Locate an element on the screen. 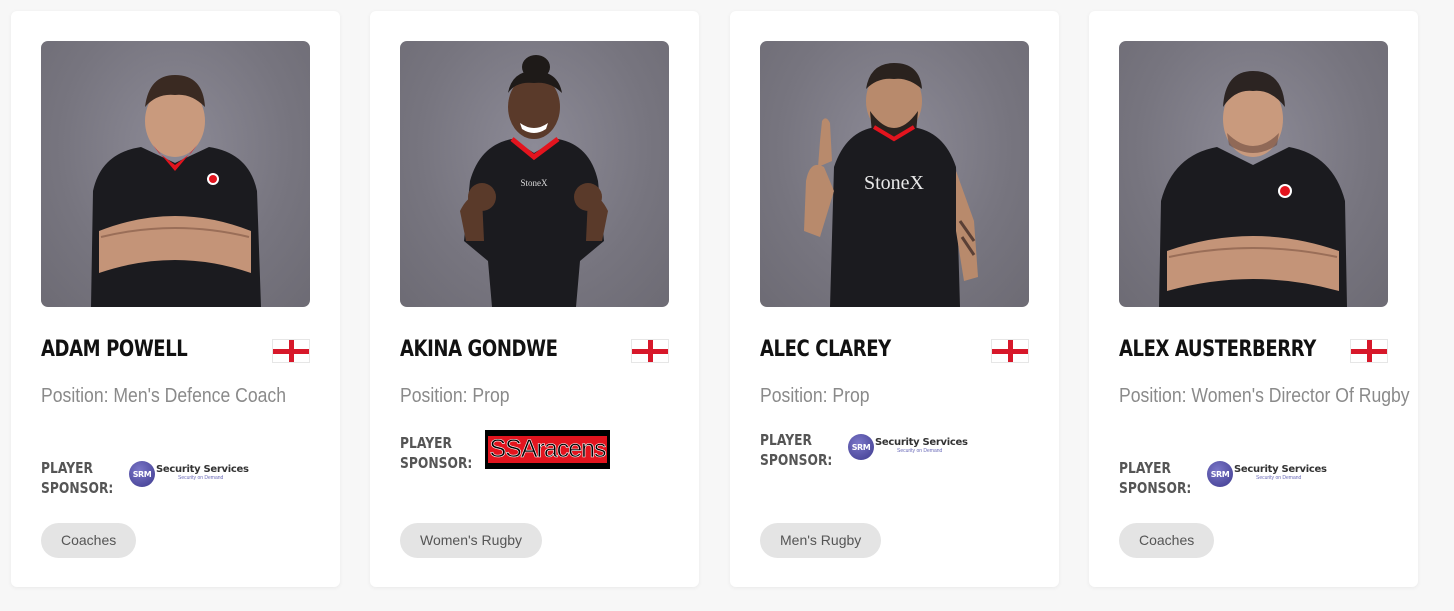 This screenshot has height=611, width=1454. player-position: Position: Men's Defence Coach is located at coordinates (164, 396).